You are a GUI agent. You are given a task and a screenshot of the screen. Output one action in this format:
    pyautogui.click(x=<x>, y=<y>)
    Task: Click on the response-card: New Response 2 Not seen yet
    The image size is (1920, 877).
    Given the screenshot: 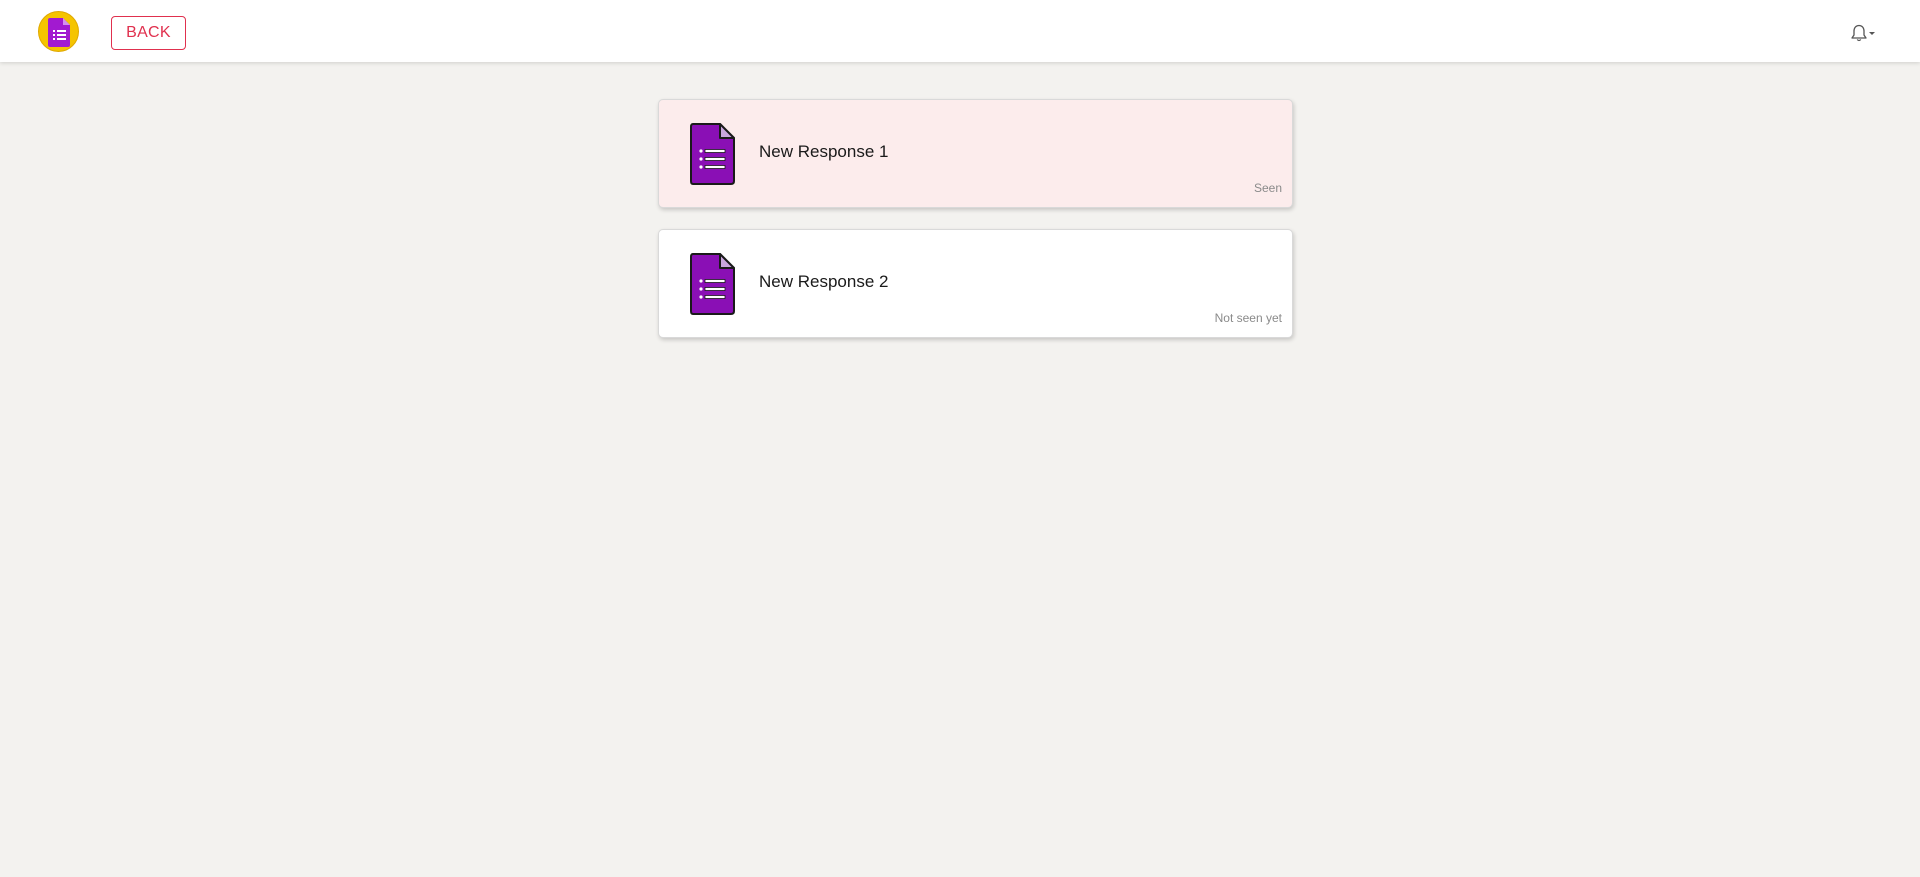 What is the action you would take?
    pyautogui.click(x=975, y=283)
    